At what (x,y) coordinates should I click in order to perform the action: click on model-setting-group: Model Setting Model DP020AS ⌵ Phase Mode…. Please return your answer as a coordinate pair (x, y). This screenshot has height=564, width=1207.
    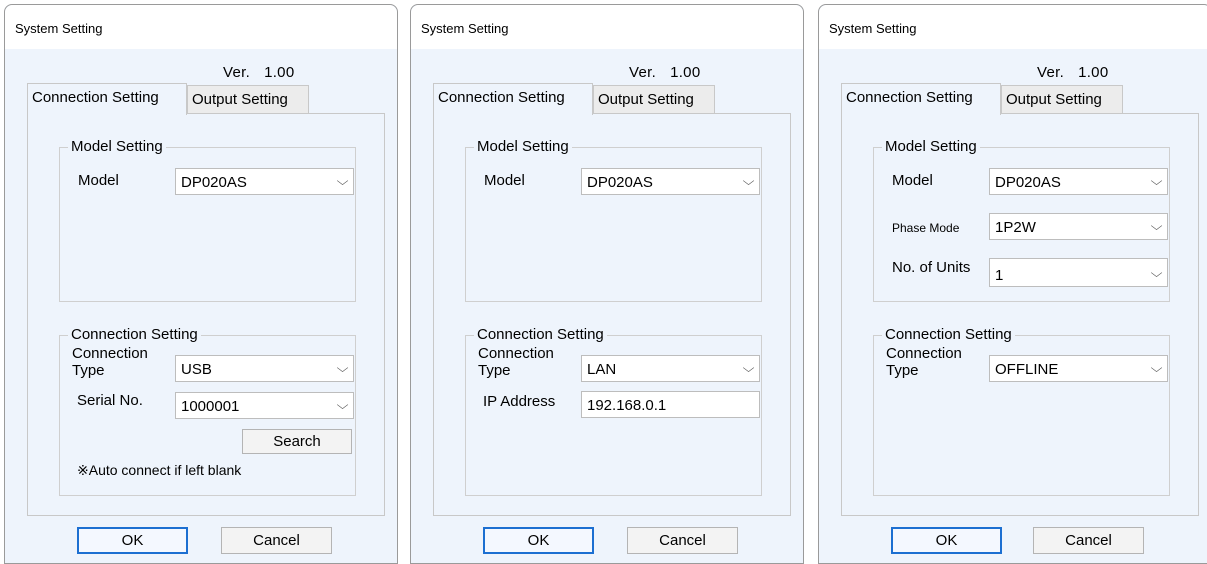
    Looking at the image, I should click on (1021, 220).